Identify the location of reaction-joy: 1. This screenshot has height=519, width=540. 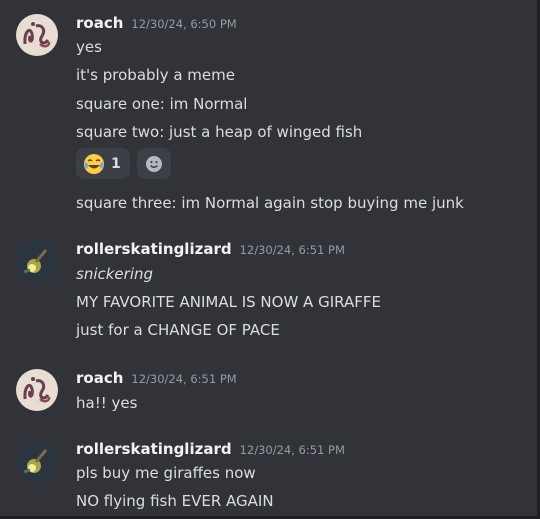
(103, 163).